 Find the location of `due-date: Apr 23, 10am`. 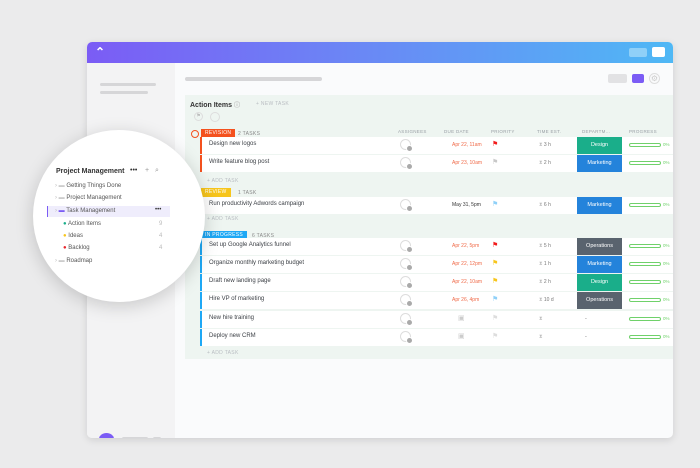

due-date: Apr 23, 10am is located at coordinates (467, 163).